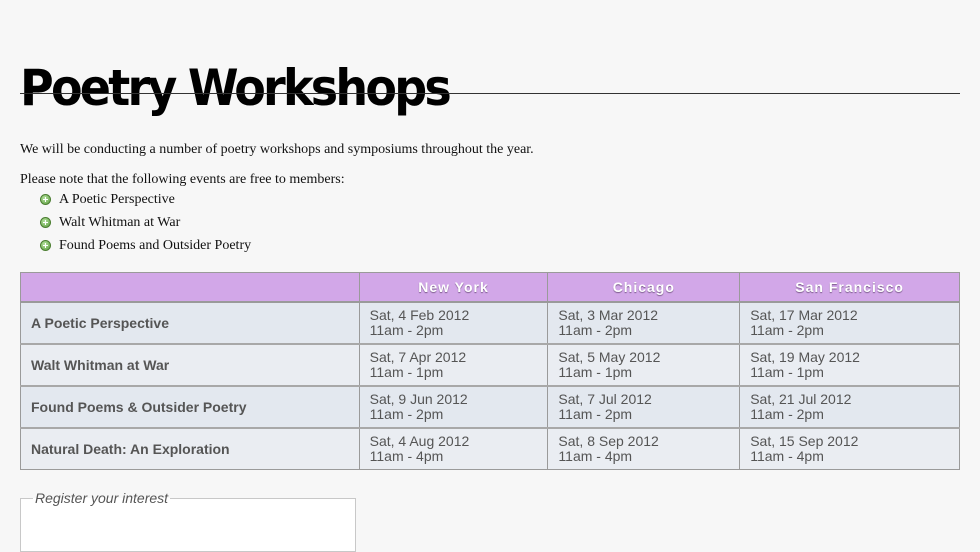 The image size is (980, 552). I want to click on session-cell: Sat, 15 Sep 2012 11am - 4pm, so click(849, 448).